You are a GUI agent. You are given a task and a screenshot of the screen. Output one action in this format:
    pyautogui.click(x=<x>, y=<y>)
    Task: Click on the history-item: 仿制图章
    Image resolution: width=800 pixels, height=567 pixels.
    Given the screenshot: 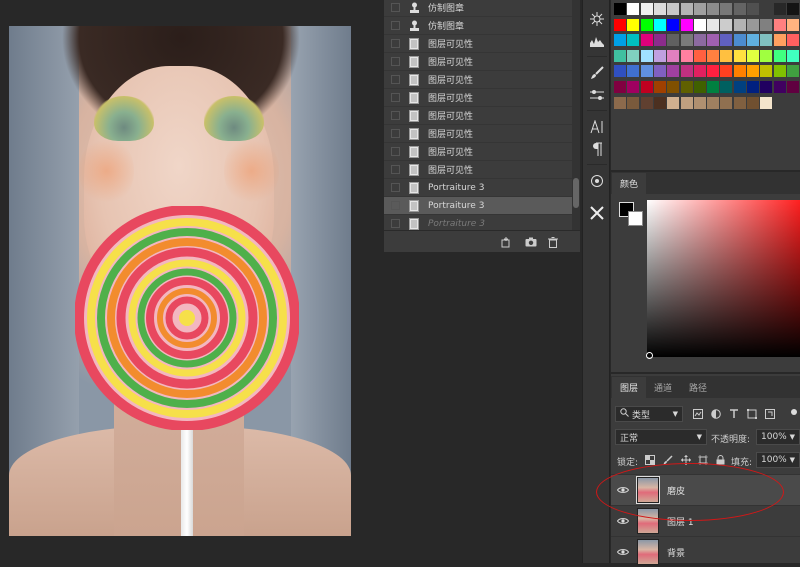 What is the action you would take?
    pyautogui.click(x=478, y=26)
    